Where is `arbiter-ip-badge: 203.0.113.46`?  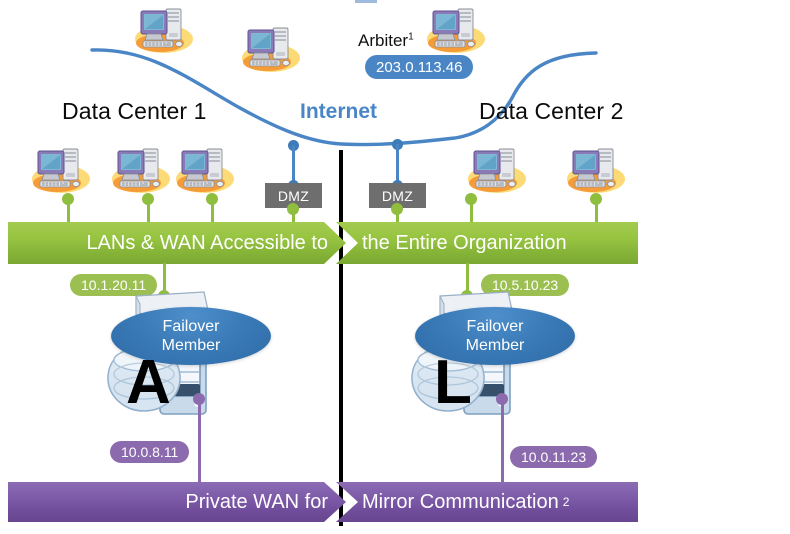 arbiter-ip-badge: 203.0.113.46 is located at coordinates (419, 67).